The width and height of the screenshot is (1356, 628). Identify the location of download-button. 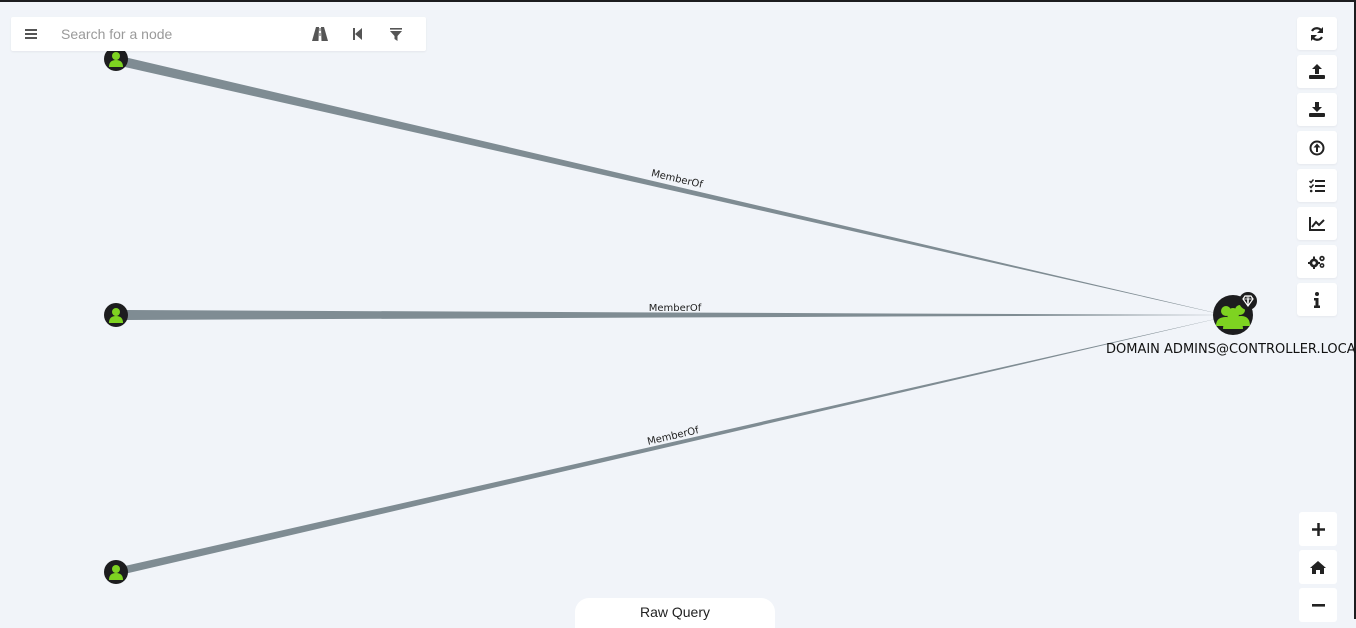
(1317, 109).